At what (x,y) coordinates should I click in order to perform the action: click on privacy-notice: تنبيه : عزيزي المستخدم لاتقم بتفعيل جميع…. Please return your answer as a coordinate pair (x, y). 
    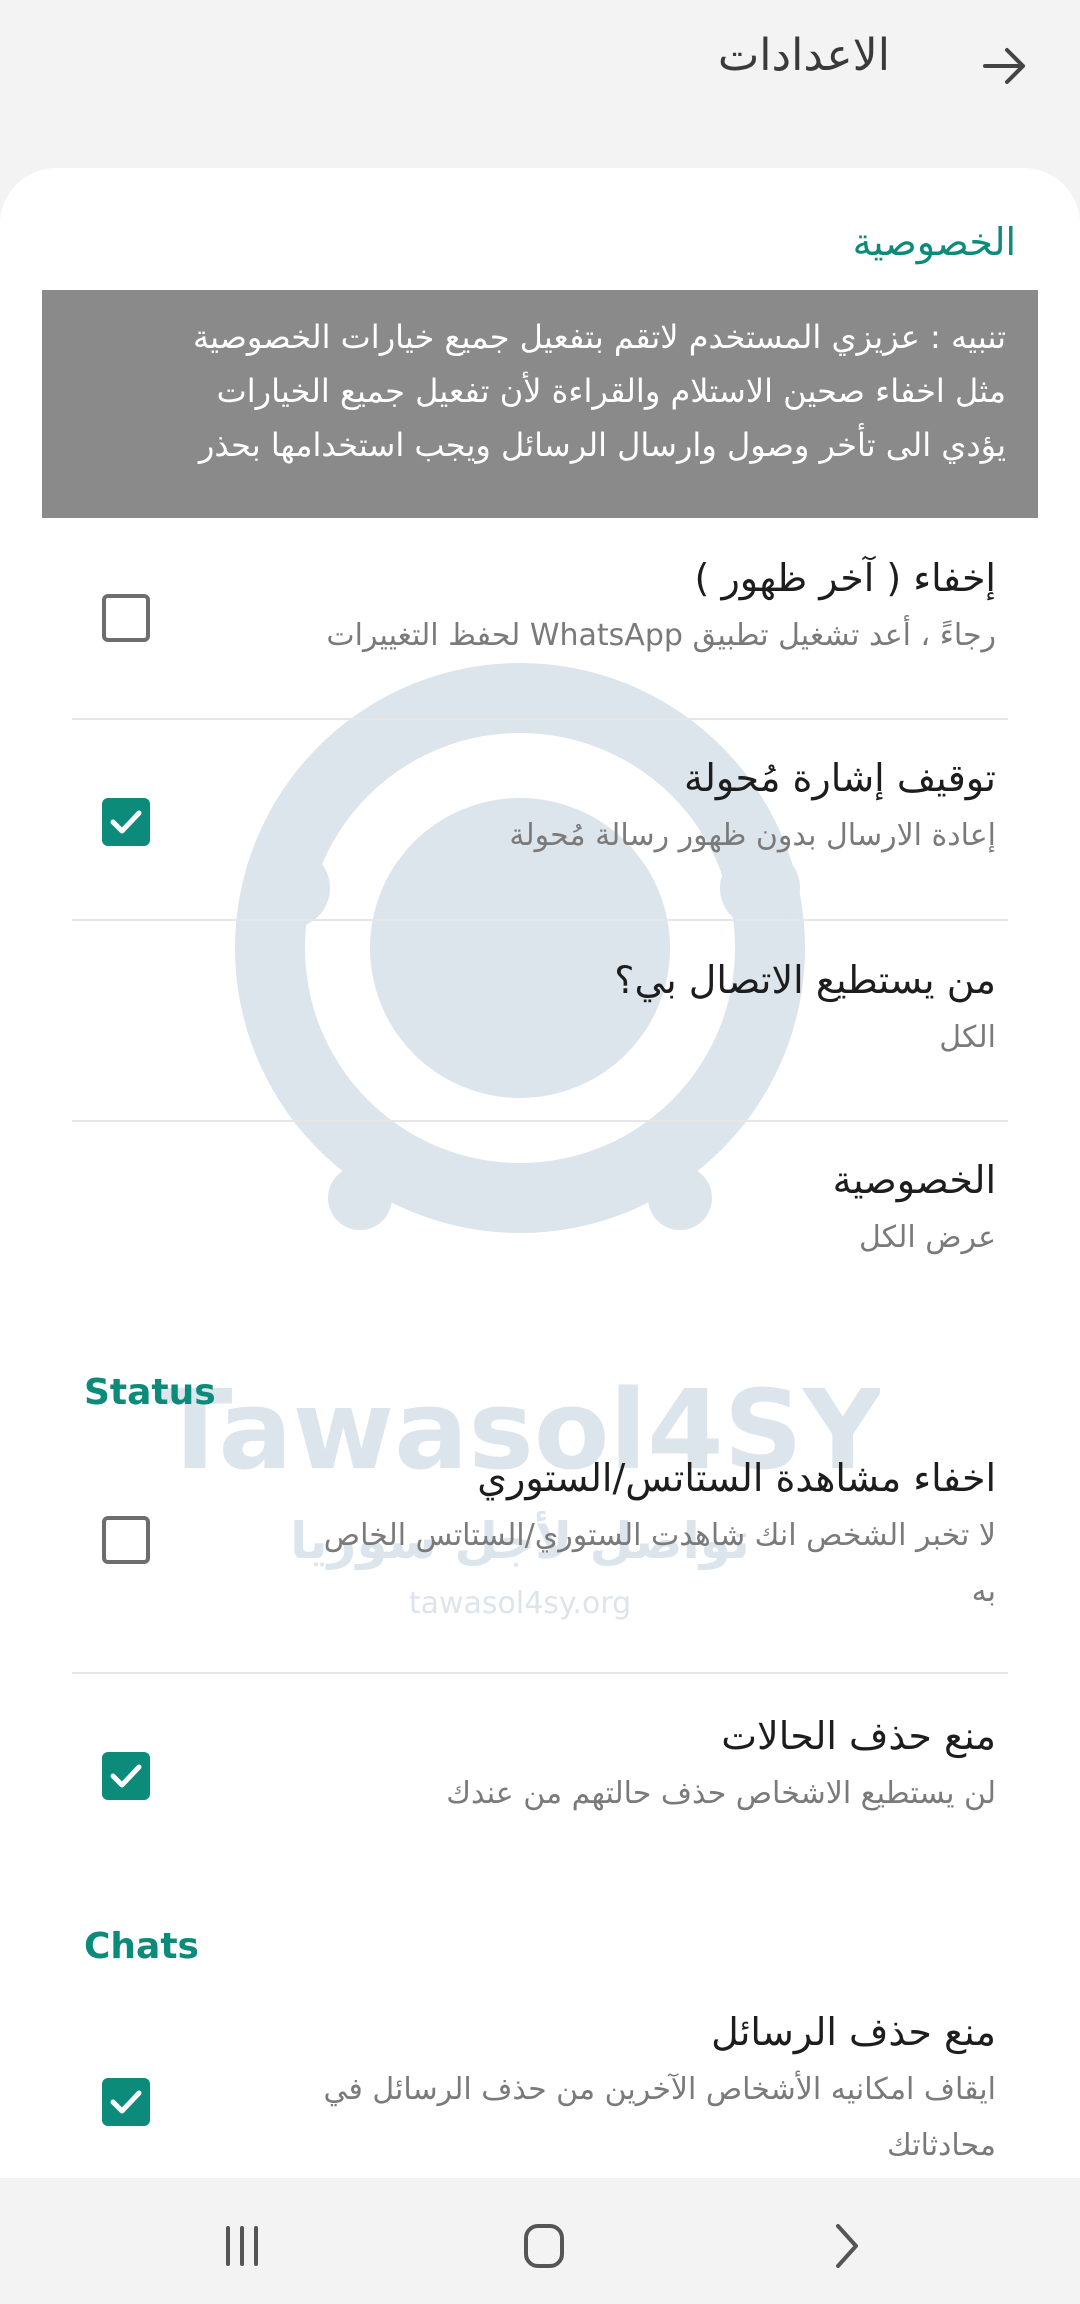
    Looking at the image, I should click on (540, 404).